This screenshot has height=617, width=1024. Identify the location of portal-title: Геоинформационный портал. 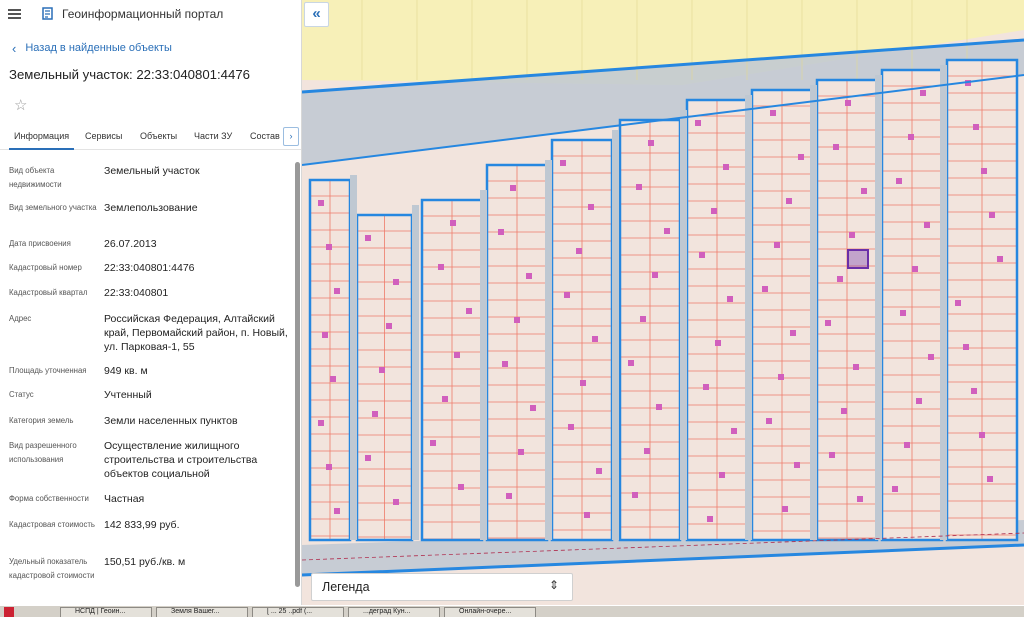
(143, 14).